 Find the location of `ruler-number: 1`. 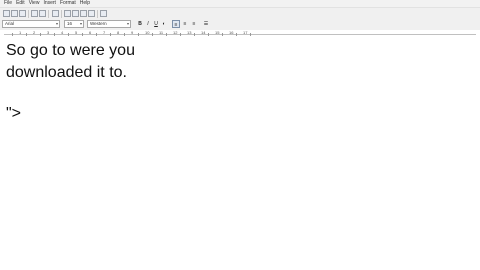

ruler-number: 1 is located at coordinates (20, 32).